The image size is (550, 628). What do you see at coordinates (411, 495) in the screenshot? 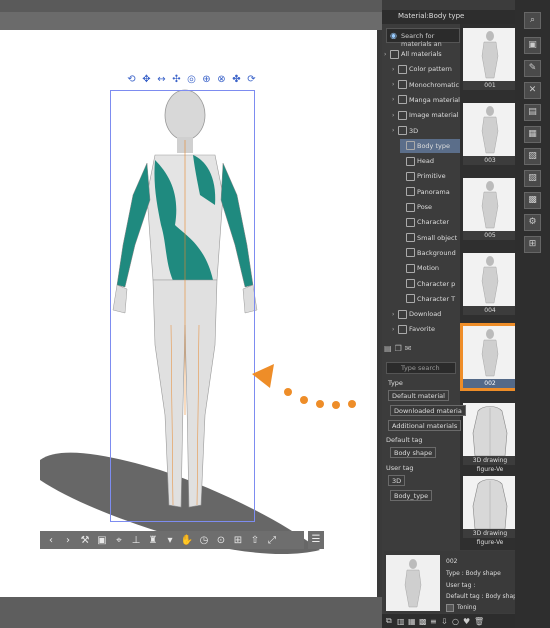
I see `user-tag-body-type-button: Body_type` at bounding box center [411, 495].